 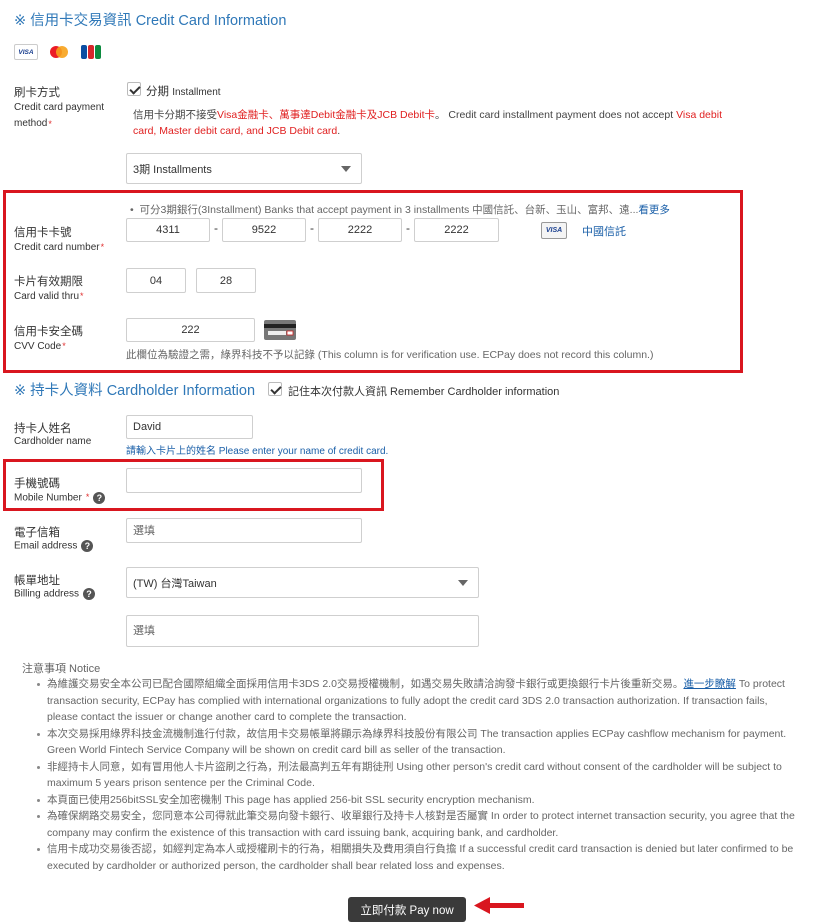 What do you see at coordinates (244, 480) in the screenshot?
I see `mobile-input` at bounding box center [244, 480].